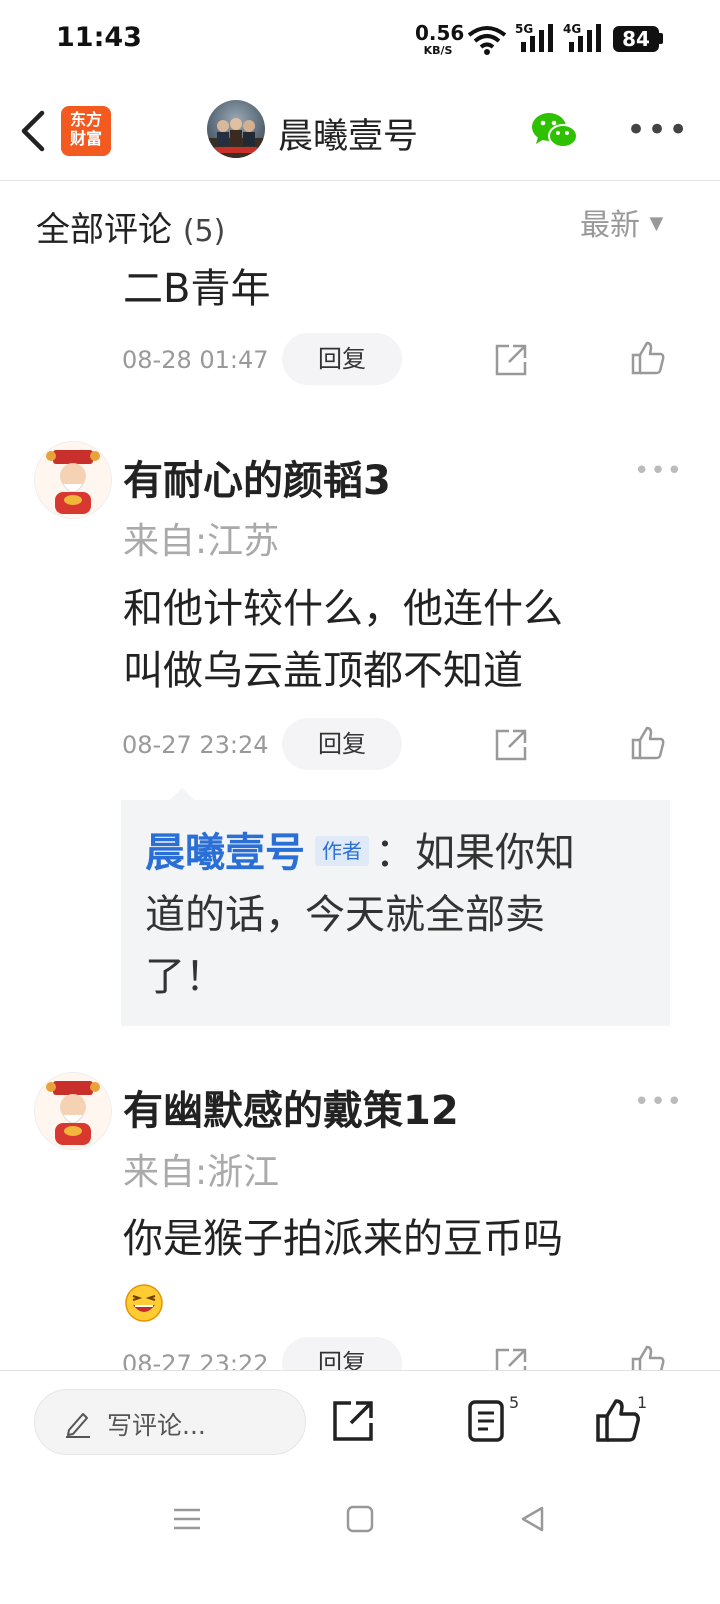 The height and width of the screenshot is (1604, 720). Describe the element at coordinates (657, 130) in the screenshot. I see `more-options-icon: •••` at that location.